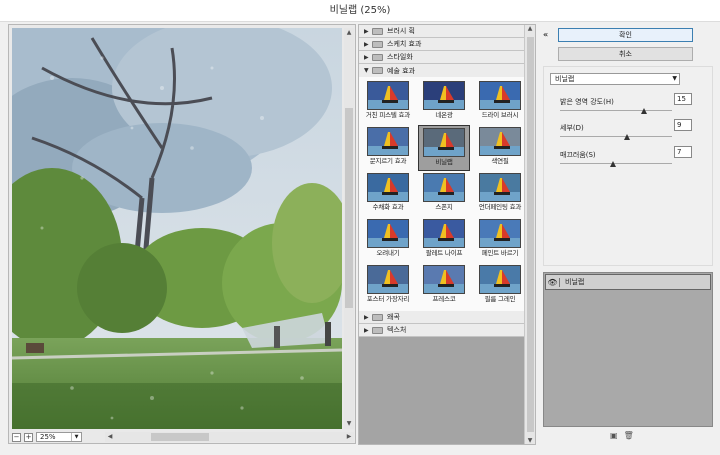  What do you see at coordinates (388, 207) in the screenshot?
I see `filter-thumbnail-label: 수채화 효과` at bounding box center [388, 207].